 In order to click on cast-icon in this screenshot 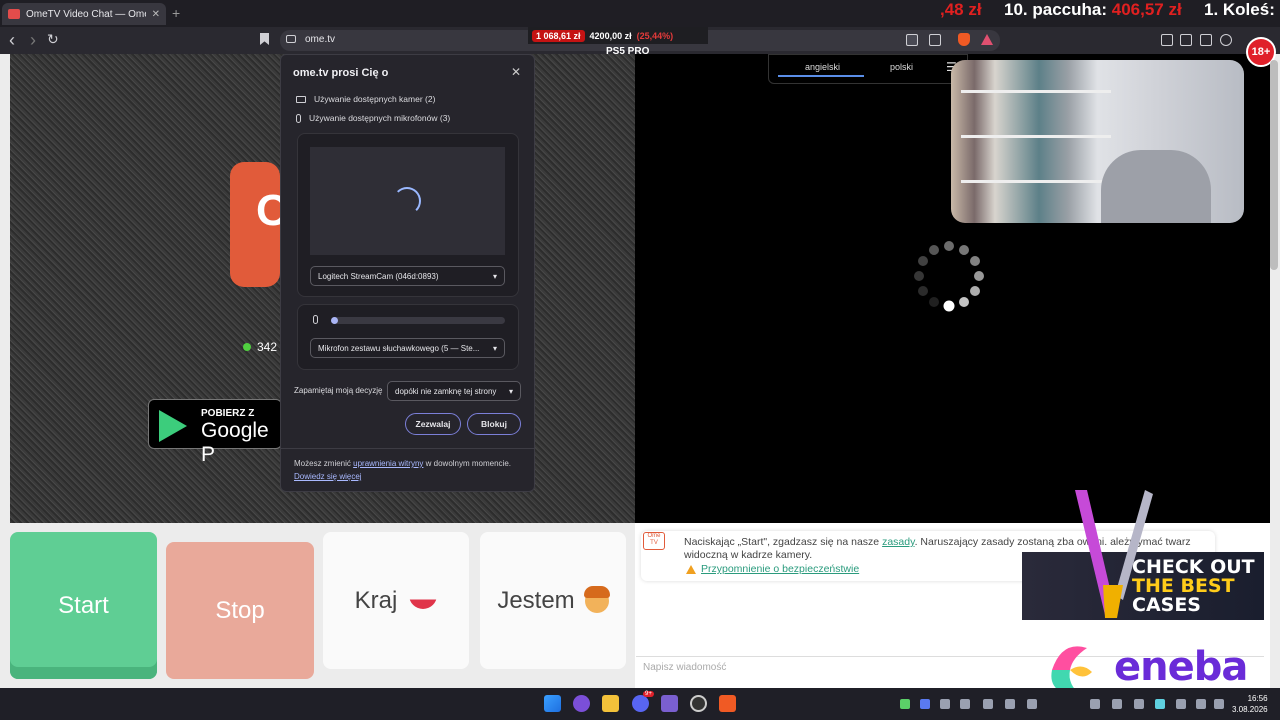, I will do `click(935, 40)`.